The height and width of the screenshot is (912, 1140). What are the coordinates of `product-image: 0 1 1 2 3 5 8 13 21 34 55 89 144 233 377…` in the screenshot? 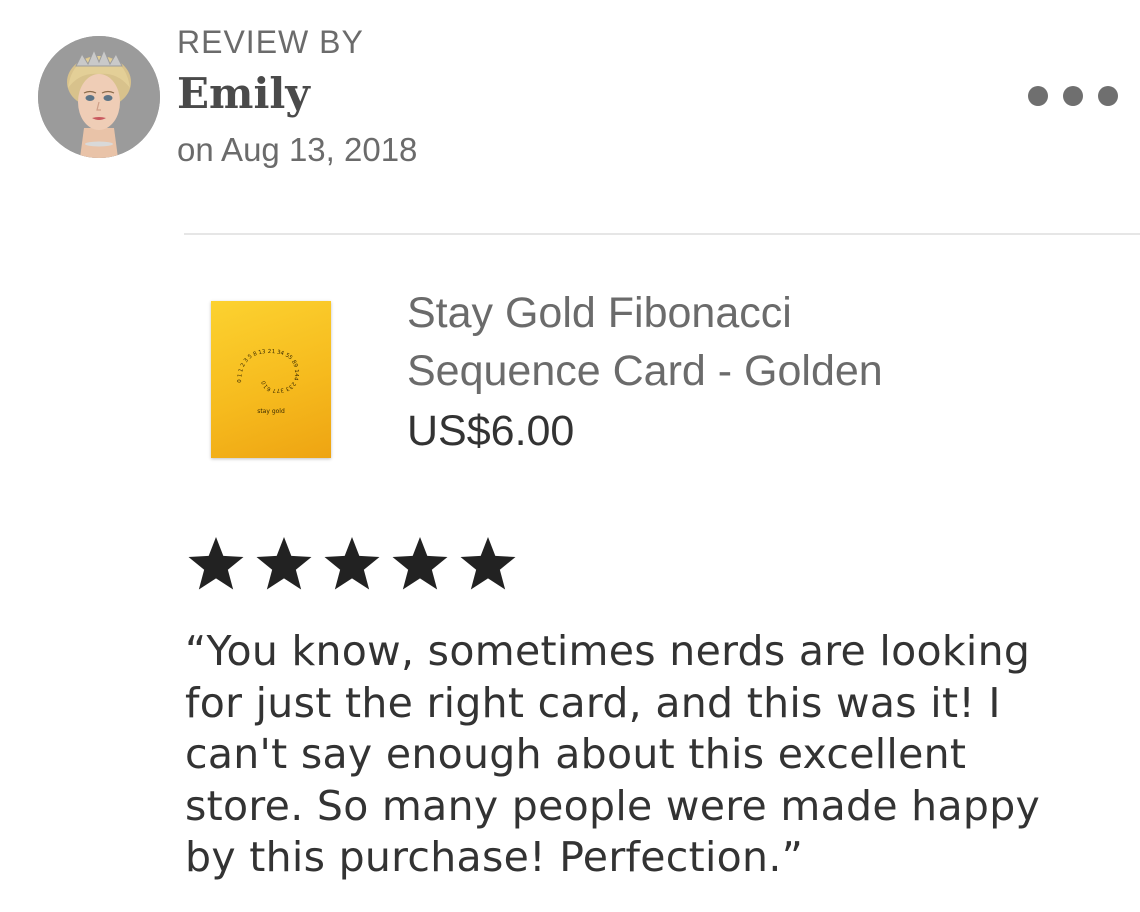 It's located at (268, 382).